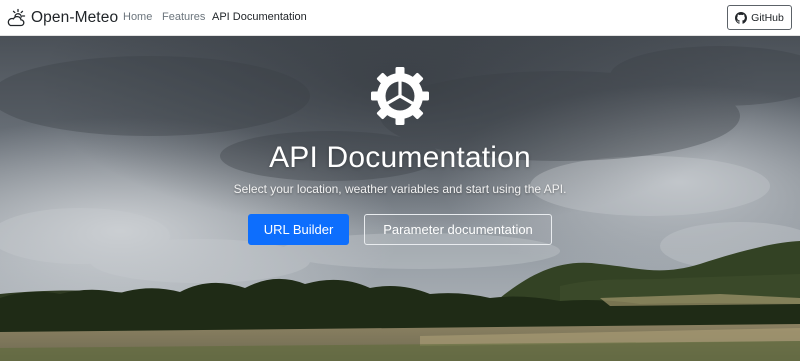 This screenshot has height=361, width=800. I want to click on url-builder-button: URL Builder, so click(298, 229).